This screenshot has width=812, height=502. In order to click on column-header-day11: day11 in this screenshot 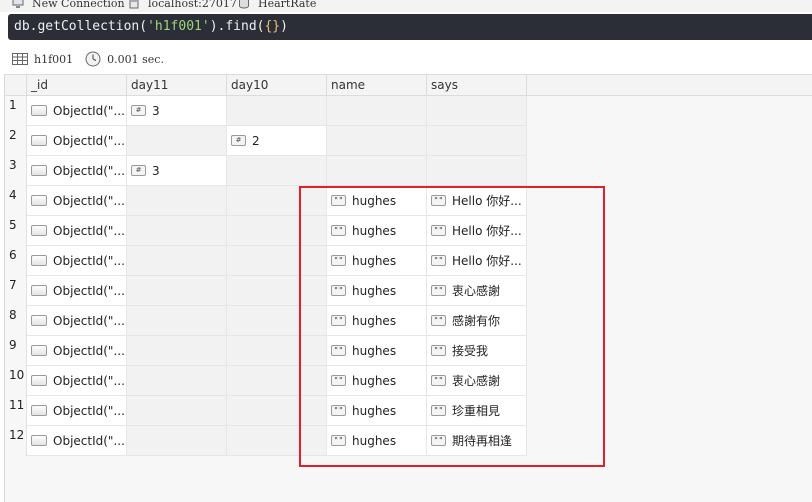, I will do `click(177, 85)`.